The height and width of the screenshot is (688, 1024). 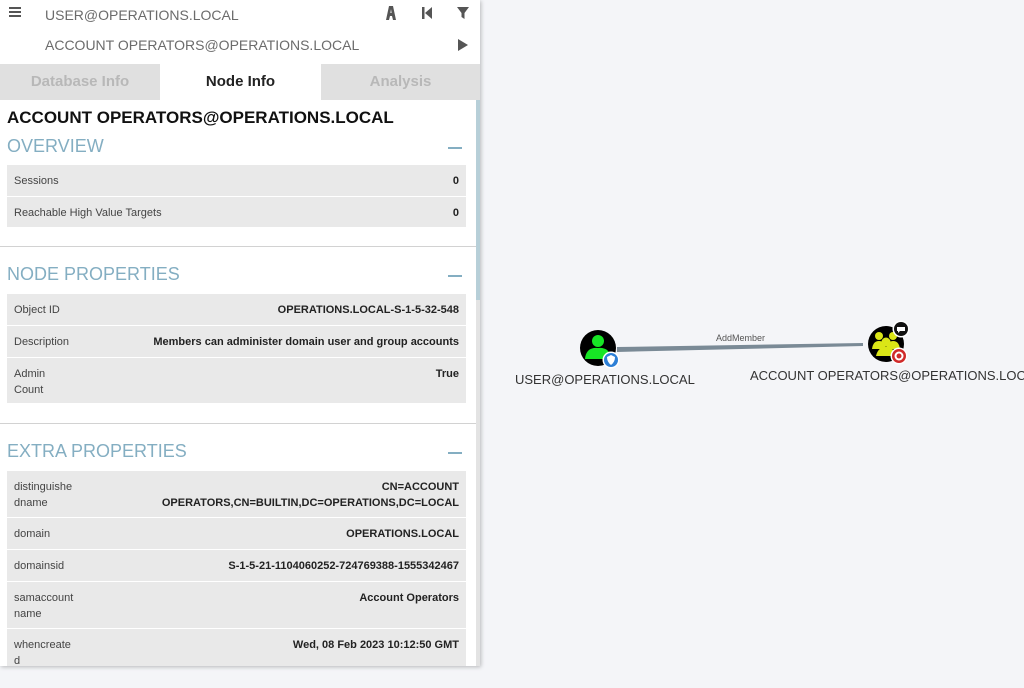 What do you see at coordinates (15, 12) in the screenshot?
I see `menu-icon` at bounding box center [15, 12].